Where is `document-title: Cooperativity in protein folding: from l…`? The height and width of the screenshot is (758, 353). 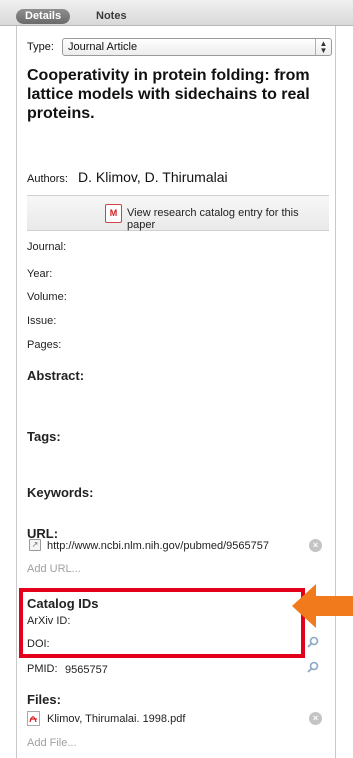 document-title: Cooperativity in protein folding: from l… is located at coordinates (179, 94).